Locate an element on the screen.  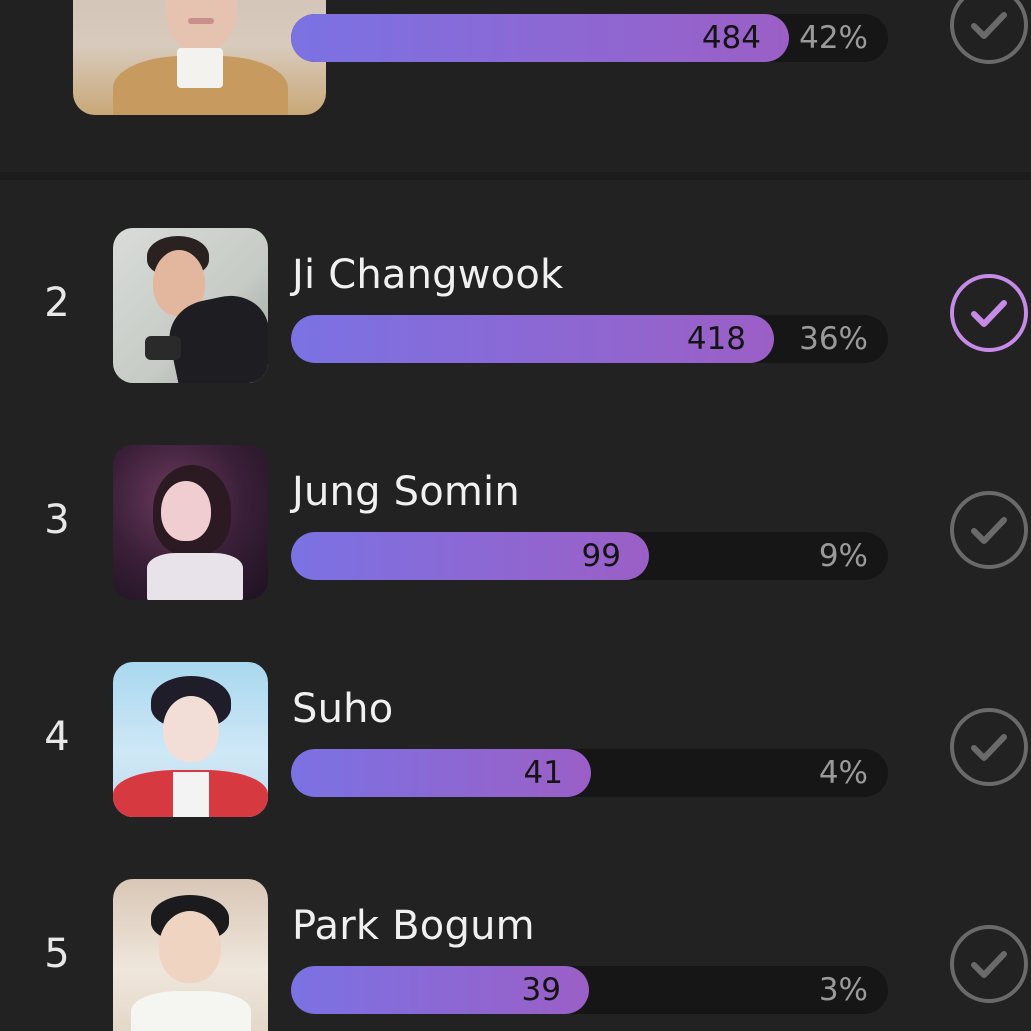
section-divider is located at coordinates (515, 176).